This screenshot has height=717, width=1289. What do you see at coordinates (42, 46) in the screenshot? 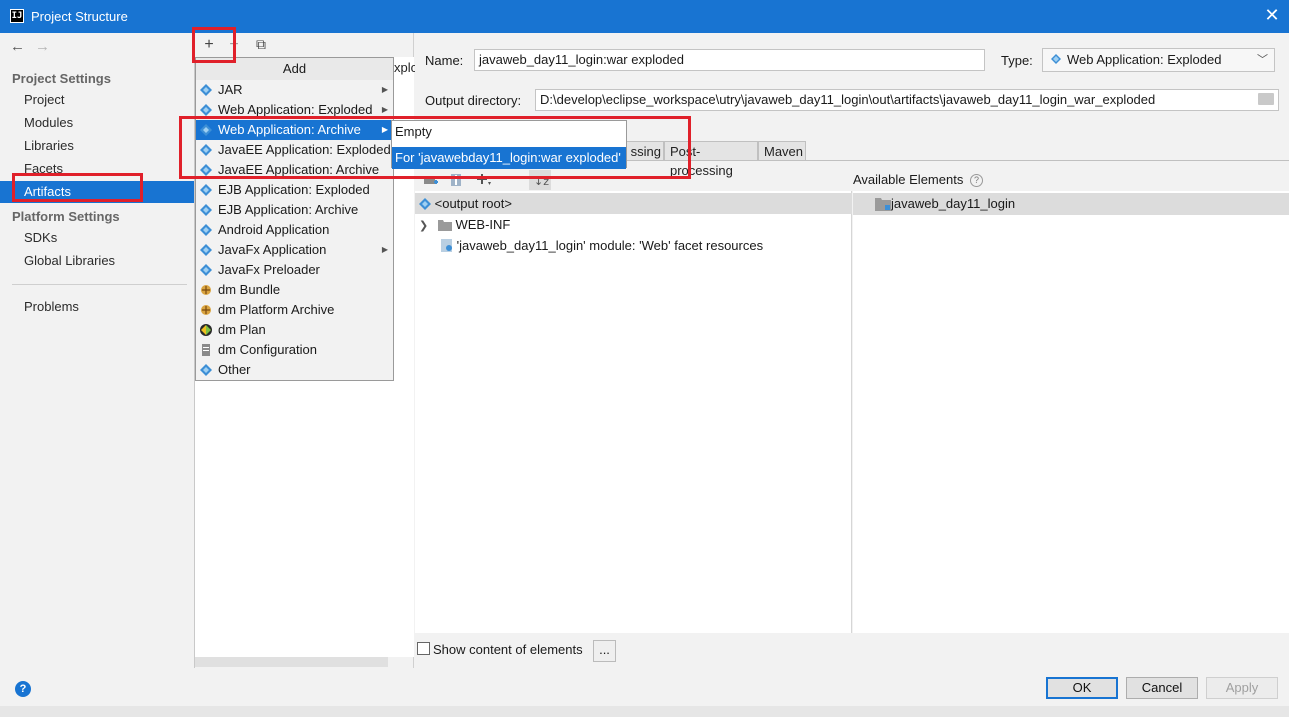
I see `forward-arrow-icon: →` at bounding box center [42, 46].